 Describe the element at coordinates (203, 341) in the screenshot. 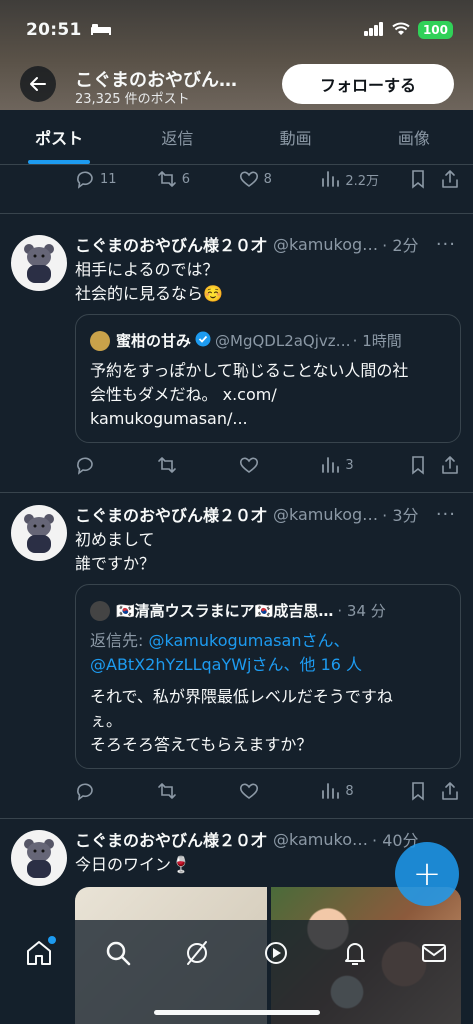

I see `verified-icon` at that location.